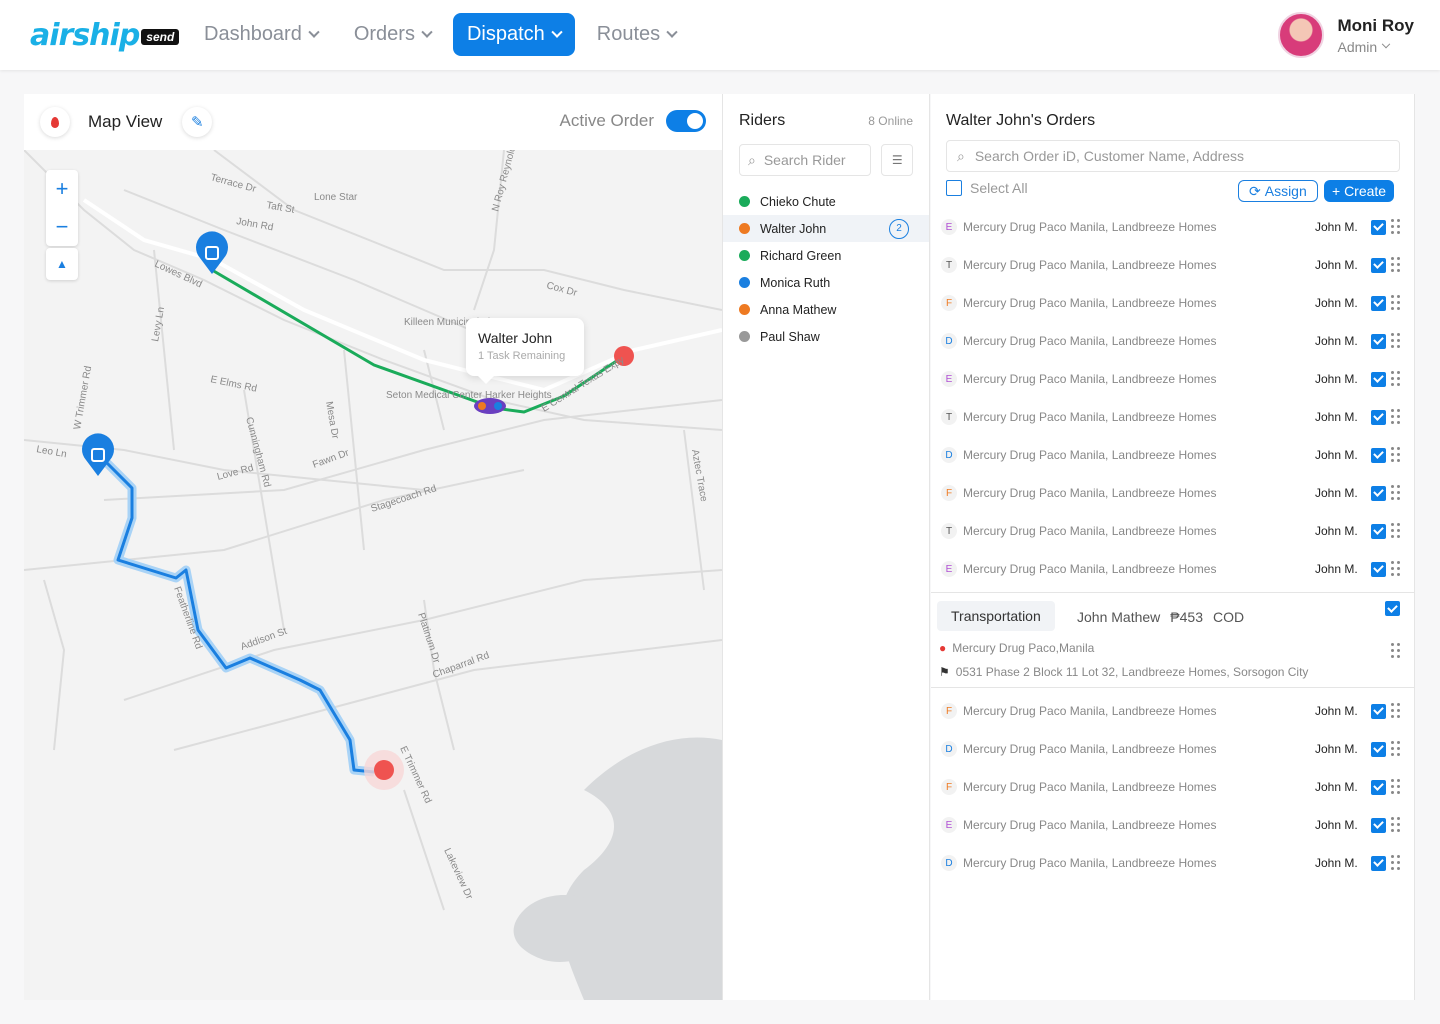 Image resolution: width=1440 pixels, height=1024 pixels. I want to click on rider-search-row: ⌕ Search Rider ☰, so click(826, 153).